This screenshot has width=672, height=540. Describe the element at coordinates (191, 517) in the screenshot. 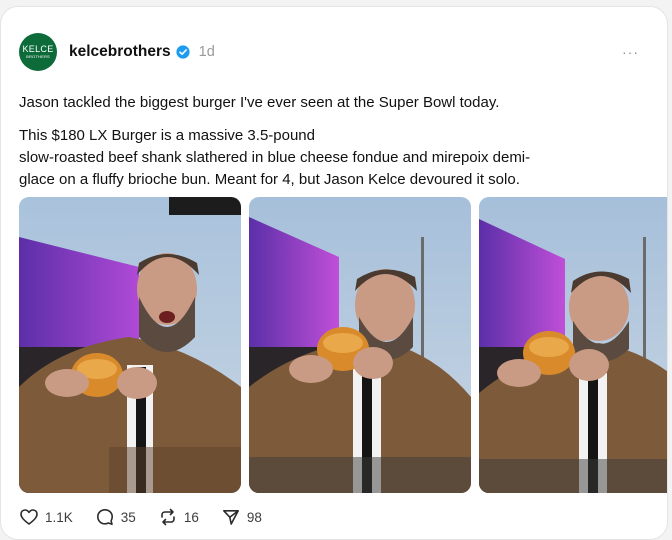

I see `repost-count: 16` at that location.